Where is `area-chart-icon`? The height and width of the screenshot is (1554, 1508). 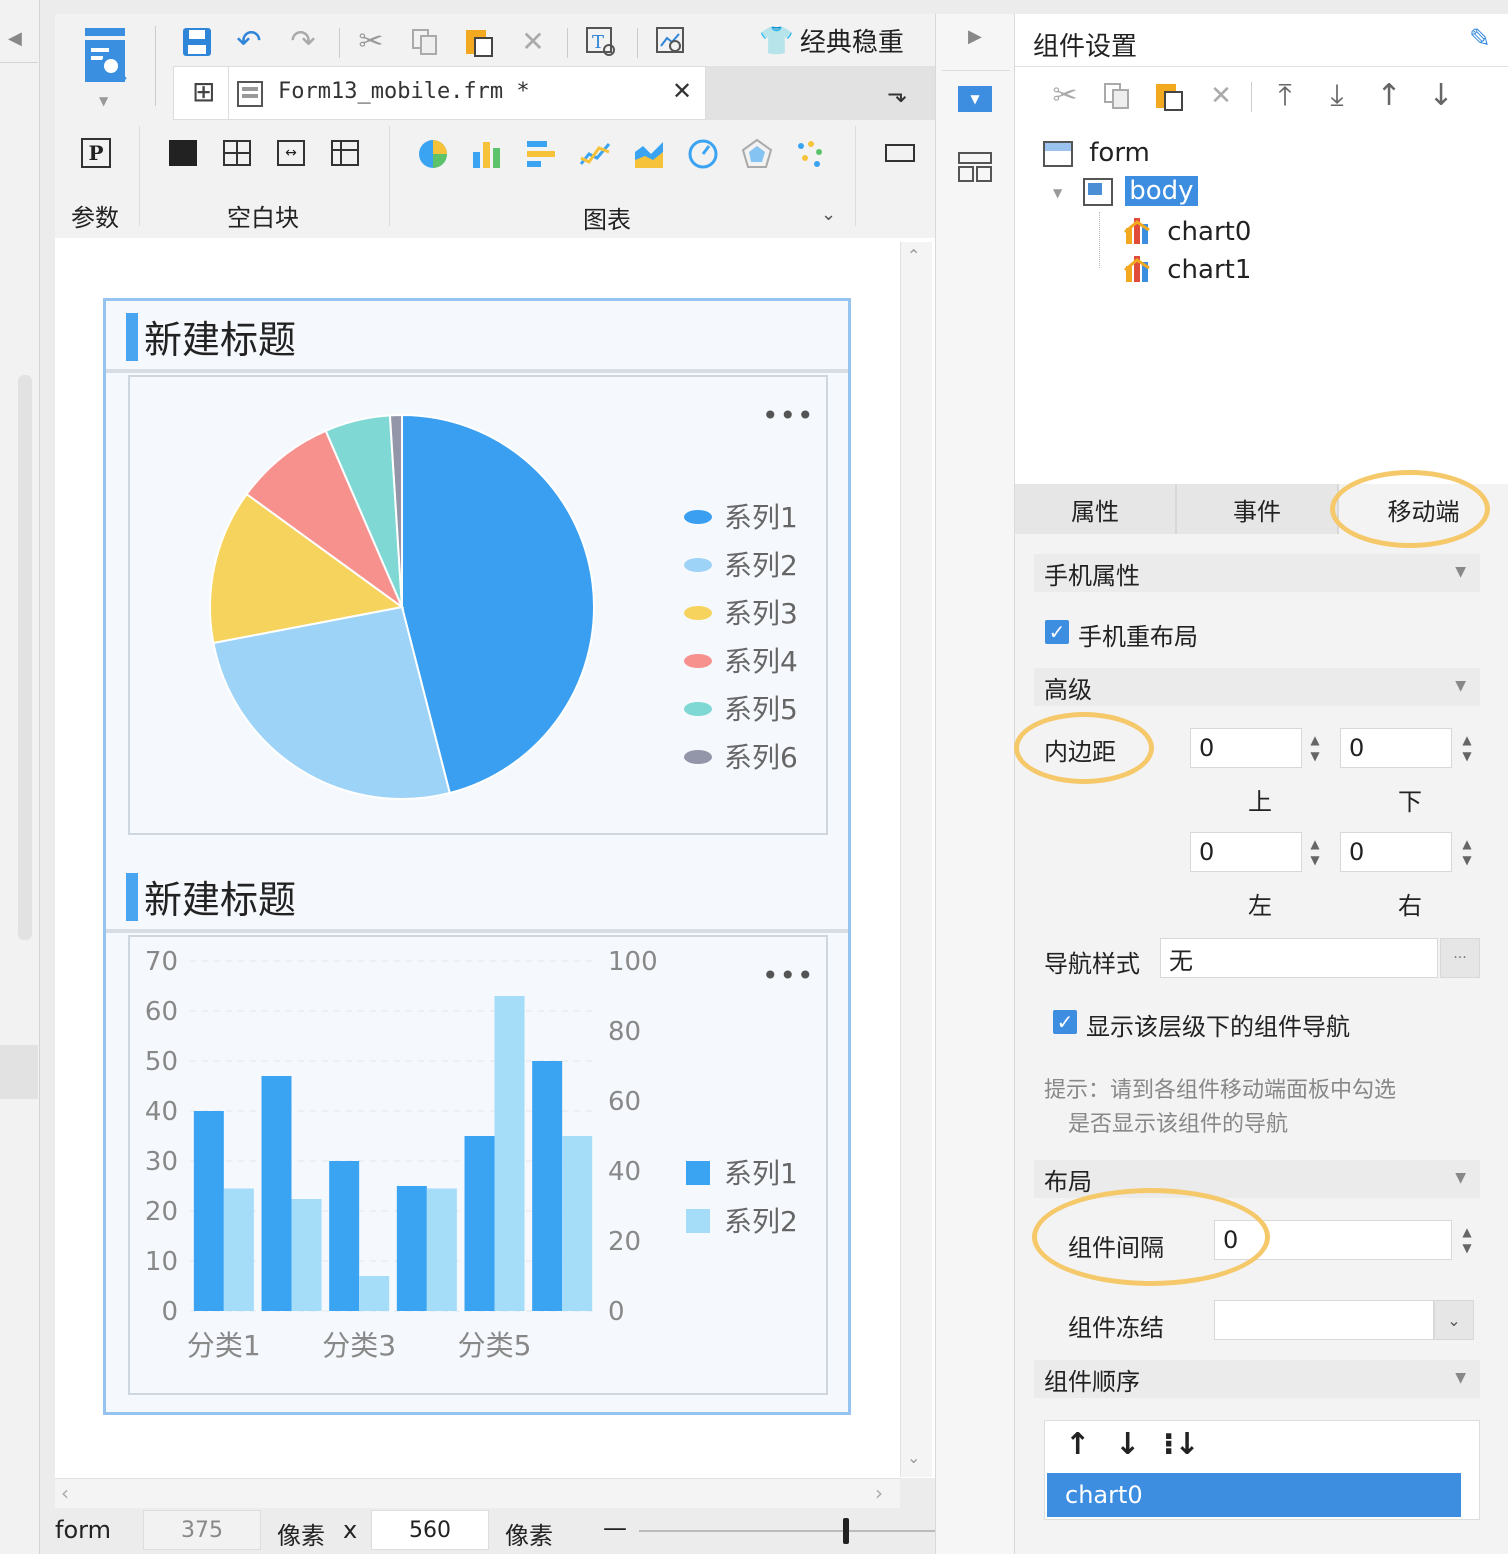
area-chart-icon is located at coordinates (649, 156).